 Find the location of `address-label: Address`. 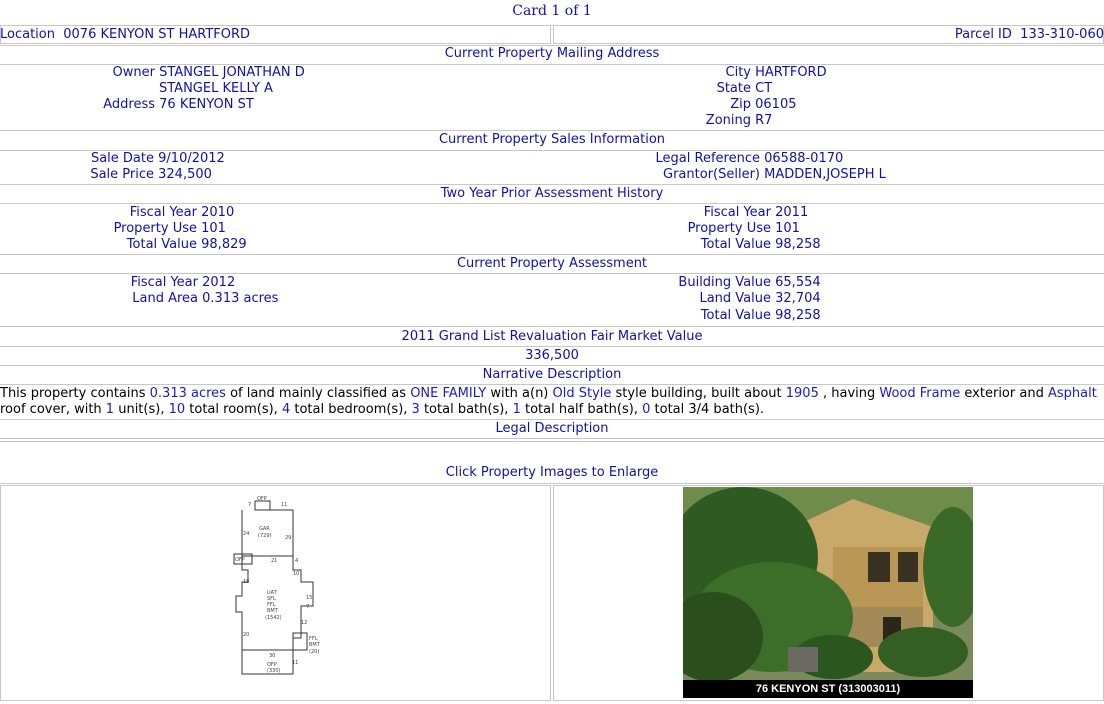

address-label: Address is located at coordinates (129, 104).